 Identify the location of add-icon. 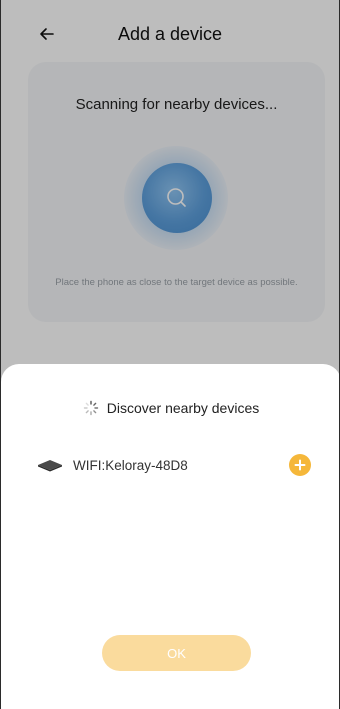
(300, 465).